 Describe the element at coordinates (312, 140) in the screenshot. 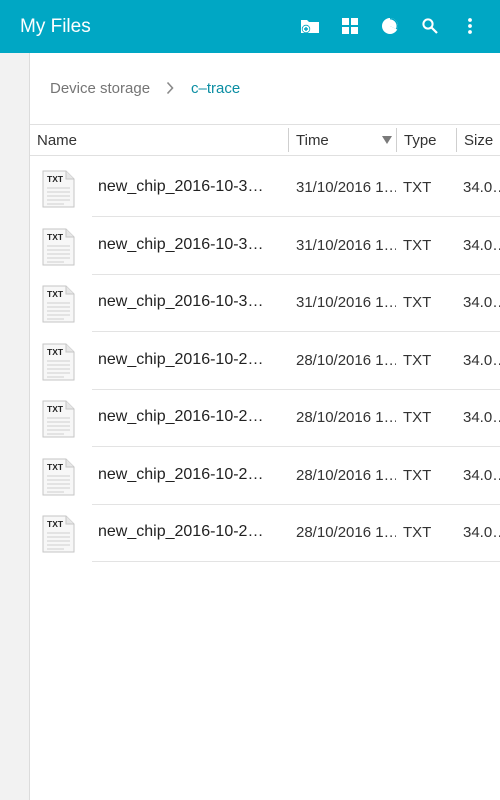

I see `column-header-time: Time` at that location.